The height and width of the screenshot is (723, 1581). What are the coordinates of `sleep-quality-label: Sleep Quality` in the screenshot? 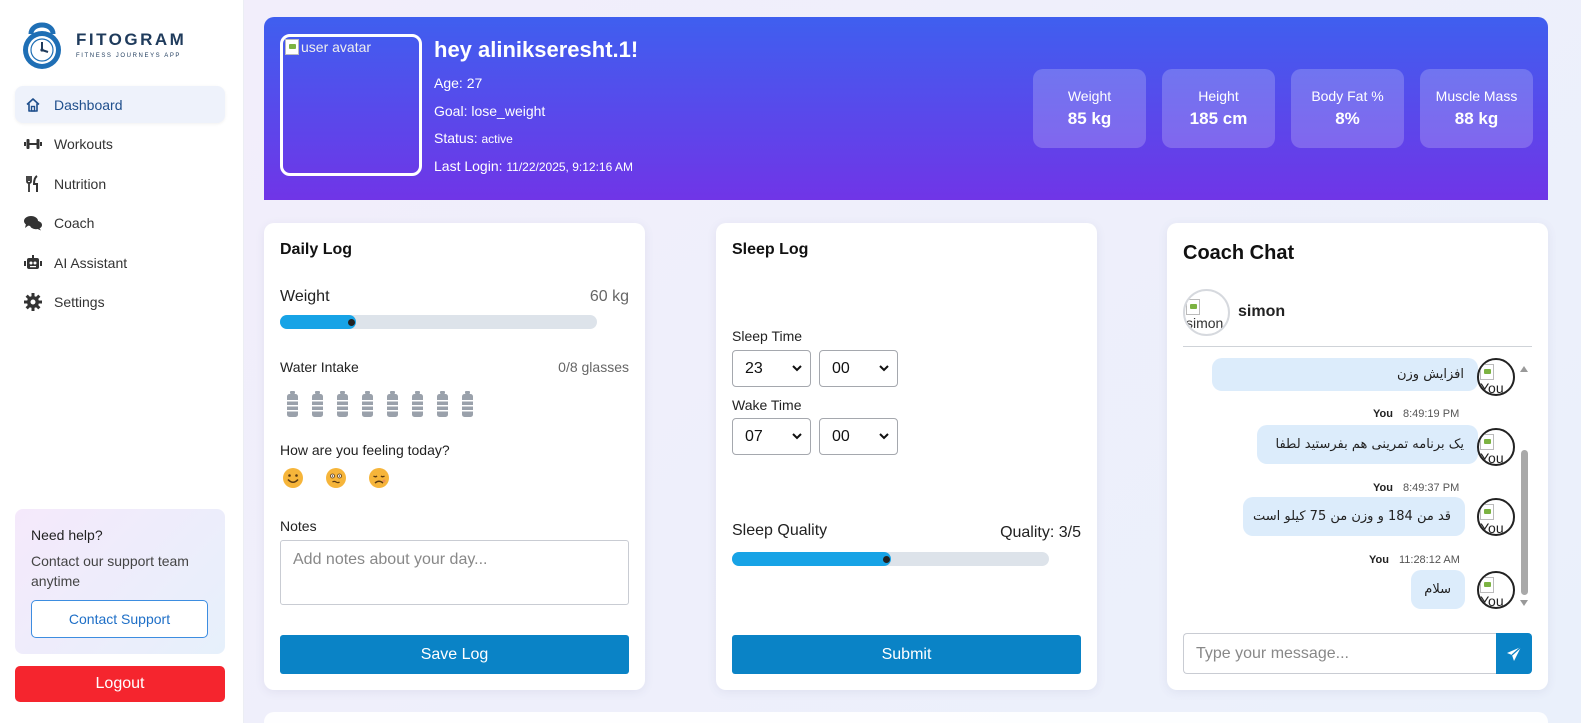 It's located at (780, 530).